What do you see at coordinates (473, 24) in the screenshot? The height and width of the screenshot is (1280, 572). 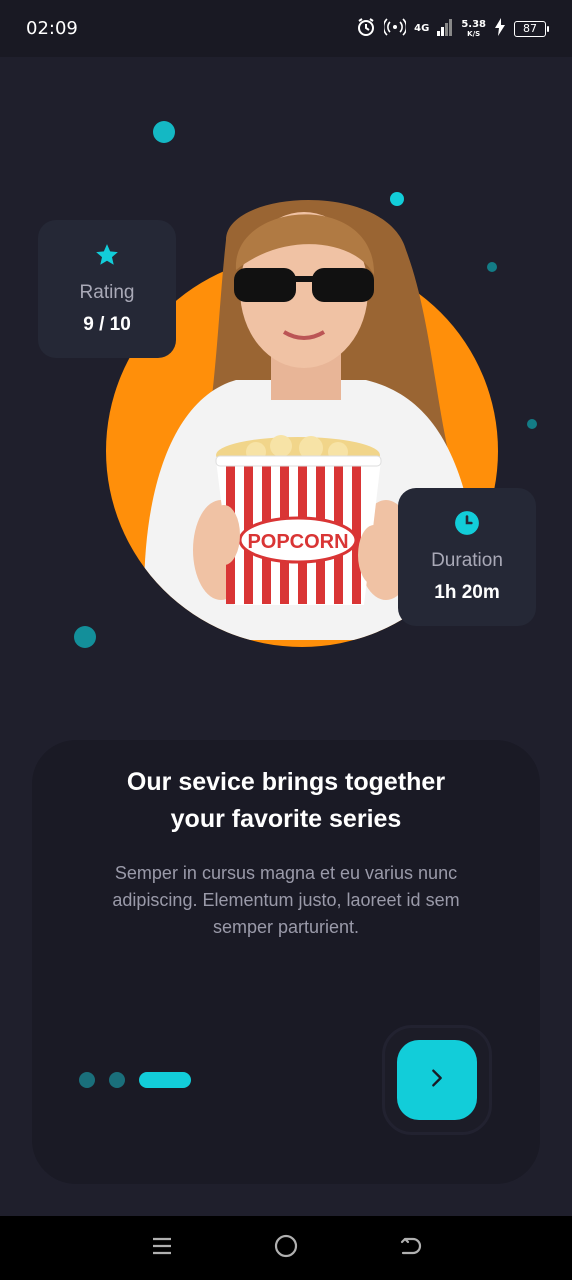 I see `network-speed-value: 5.38` at bounding box center [473, 24].